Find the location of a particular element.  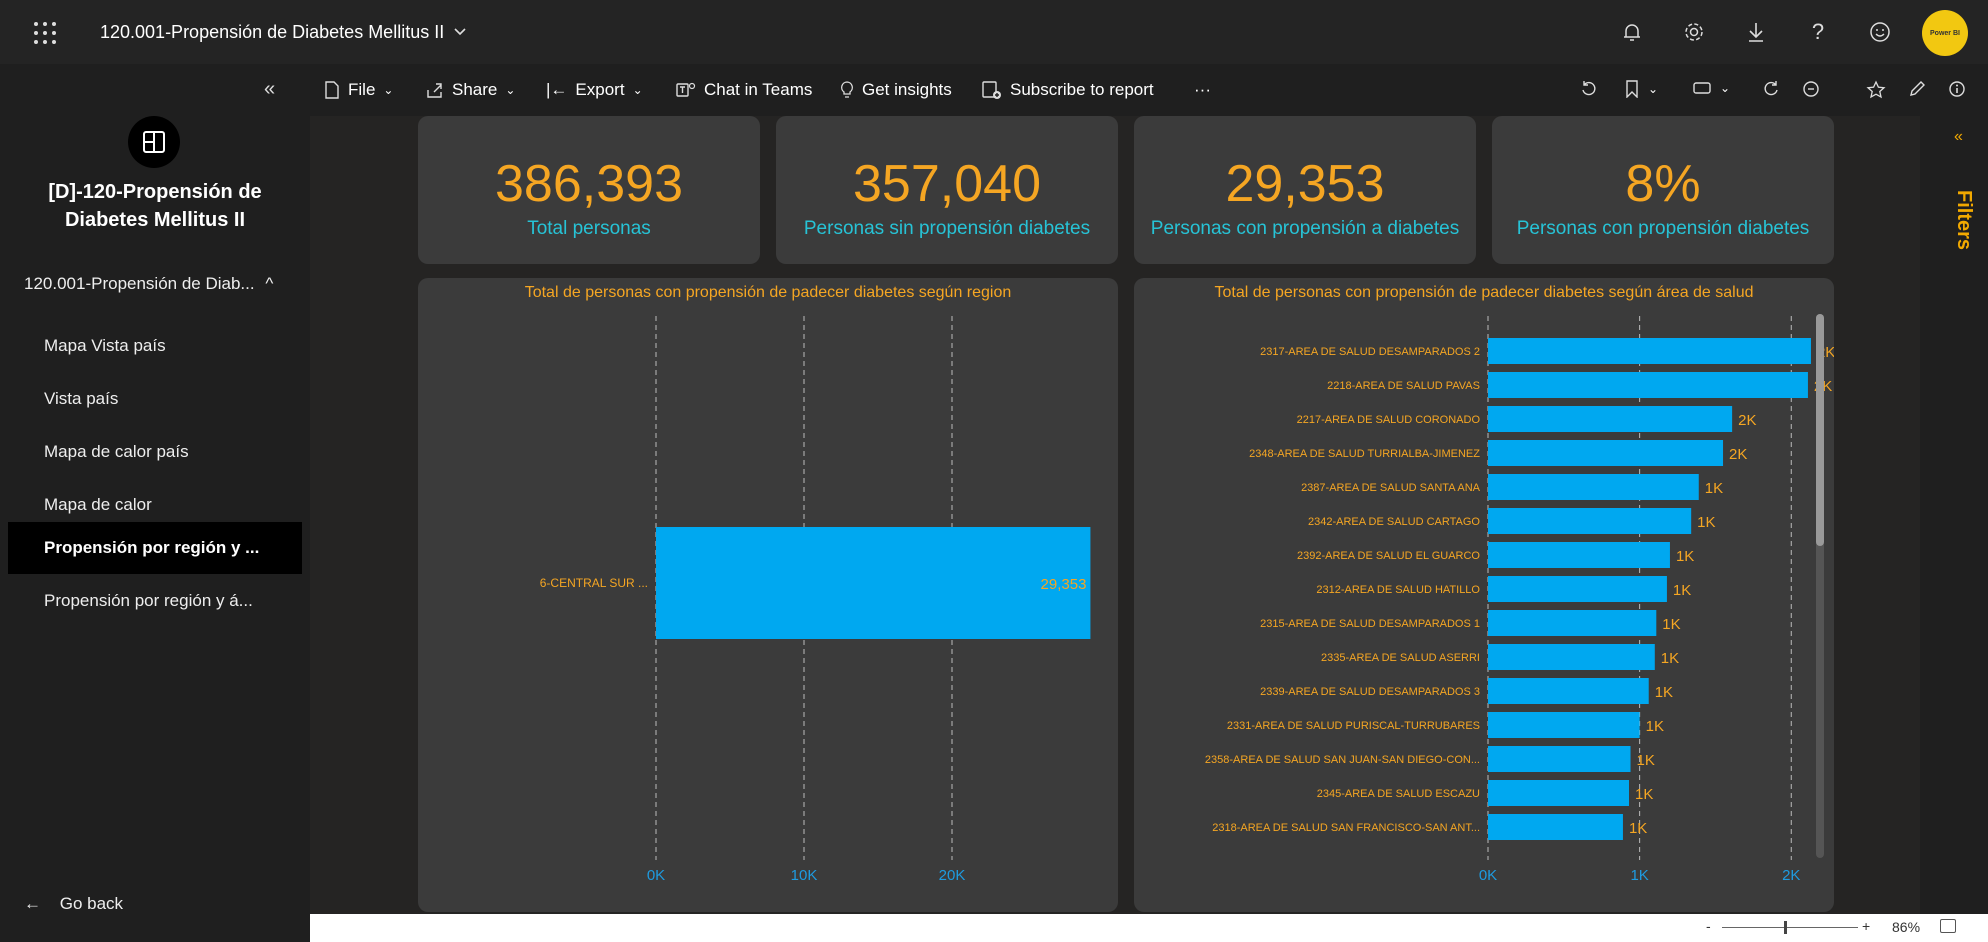

kpi-value: 357,040 is located at coordinates (947, 184).